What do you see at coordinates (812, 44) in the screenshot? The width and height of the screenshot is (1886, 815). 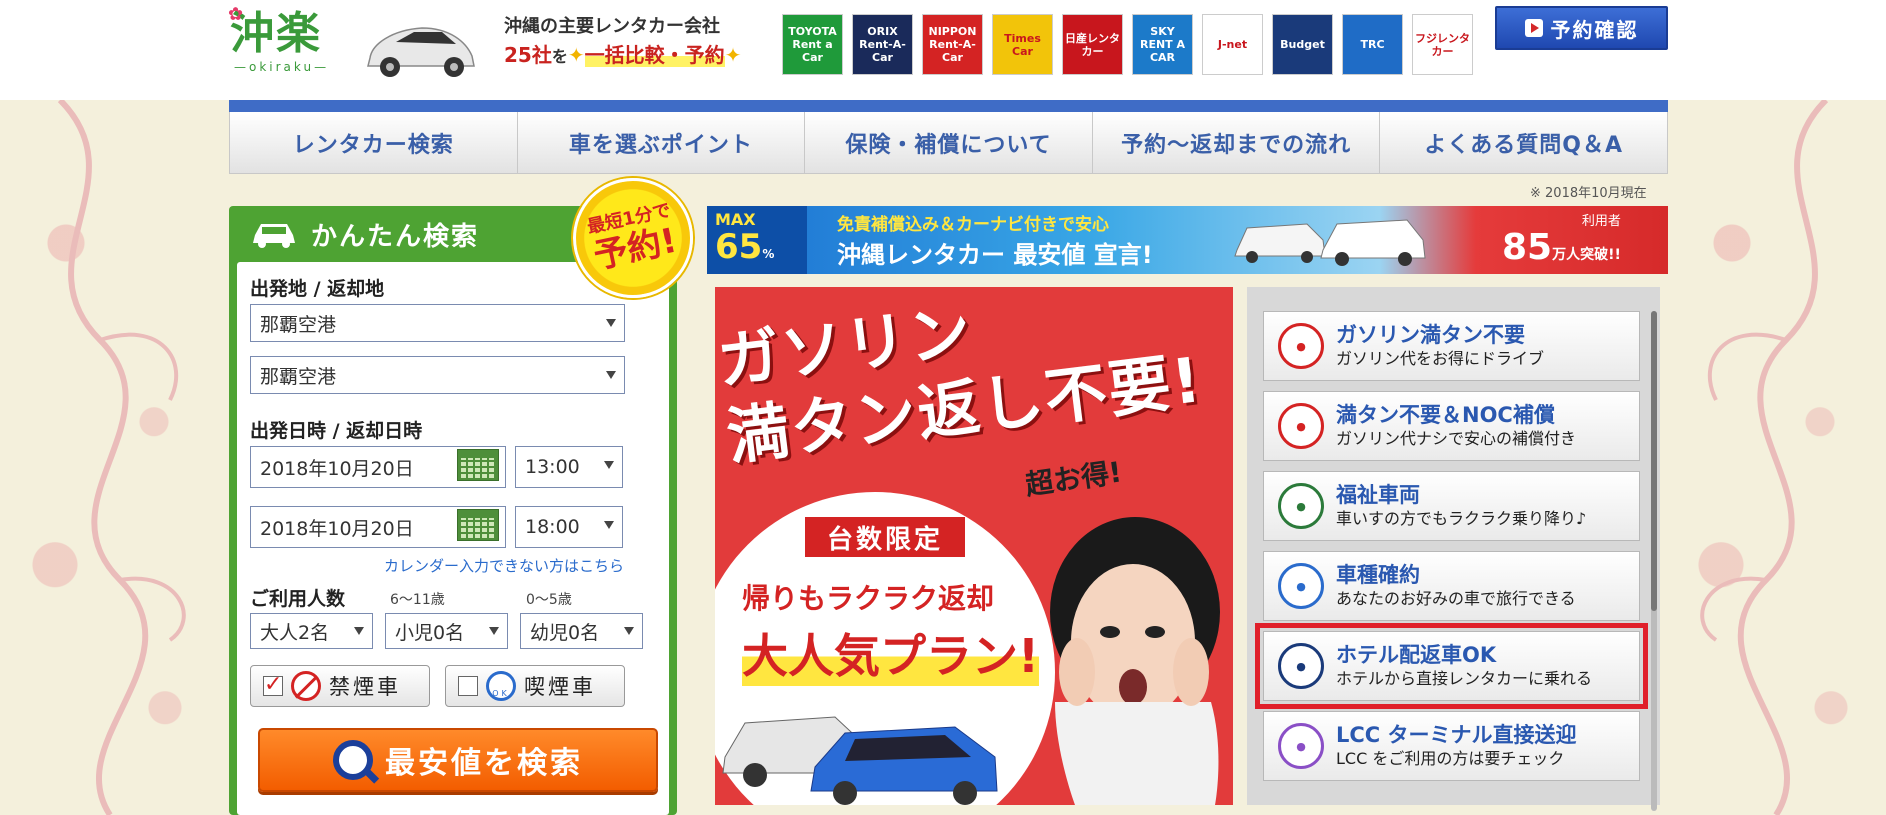 I see `brand-logo: TOYOTA Rent a Car` at bounding box center [812, 44].